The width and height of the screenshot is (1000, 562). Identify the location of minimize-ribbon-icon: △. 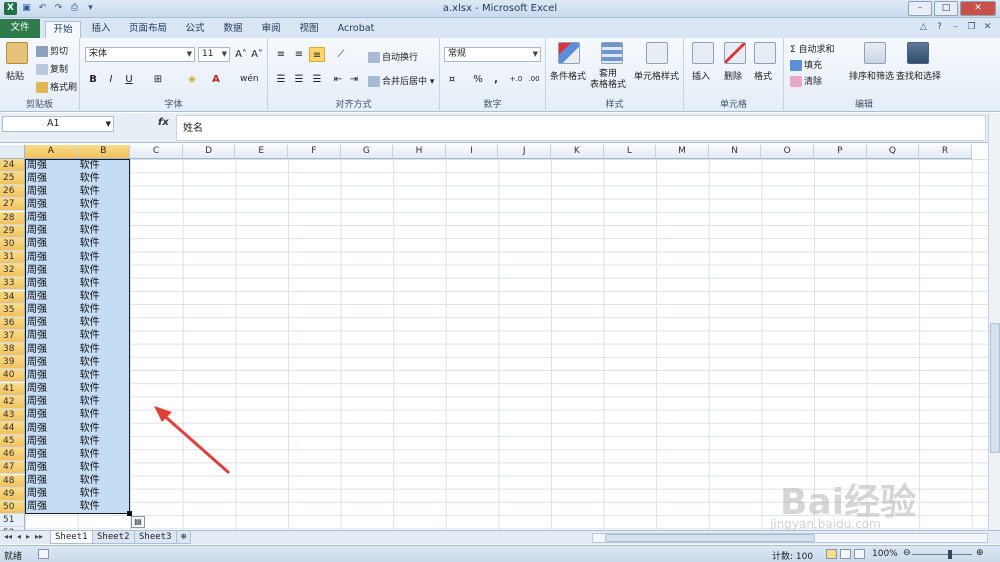
(923, 27).